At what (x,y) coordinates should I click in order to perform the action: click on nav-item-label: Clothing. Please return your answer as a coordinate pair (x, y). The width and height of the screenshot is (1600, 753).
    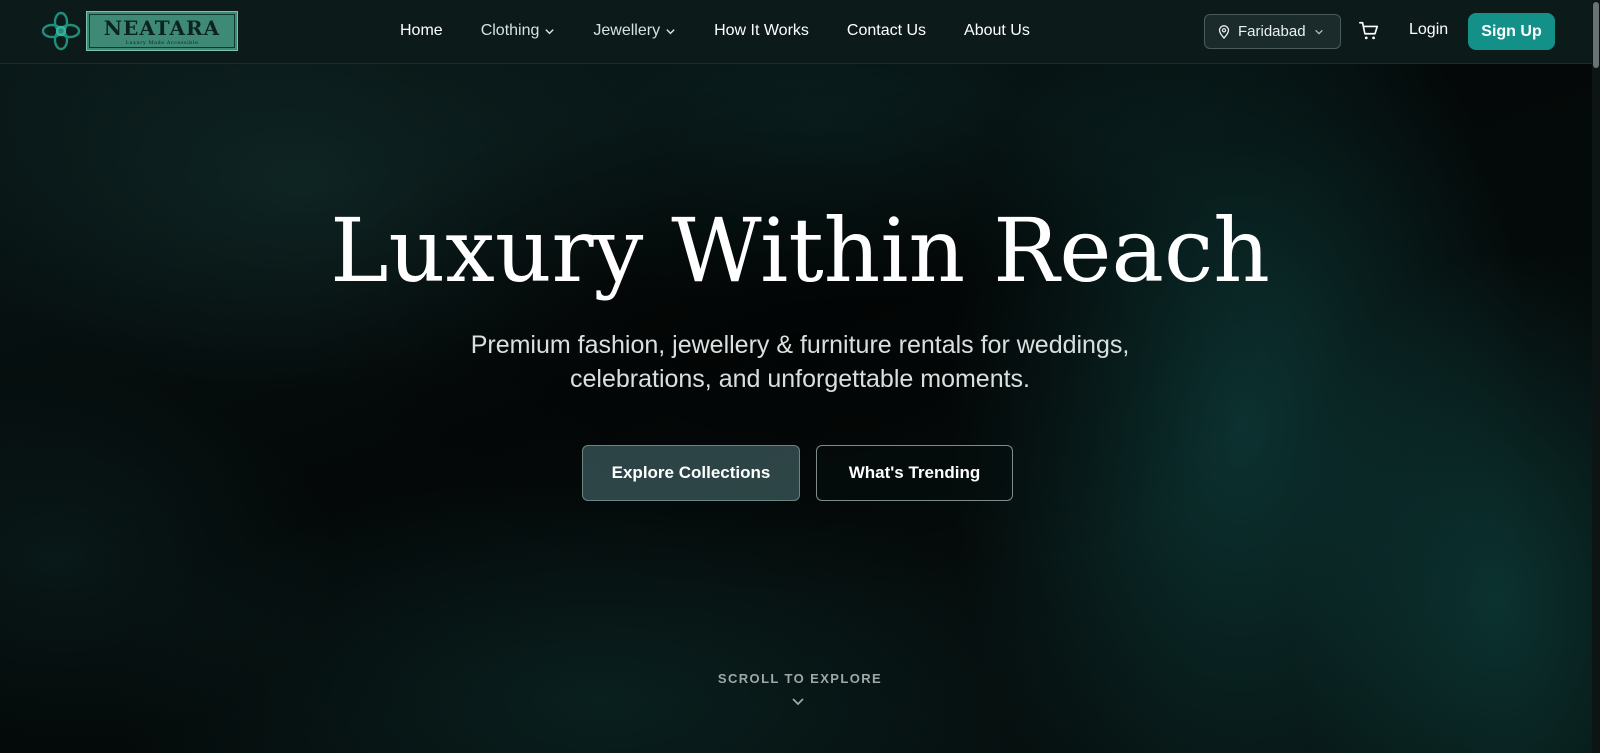
    Looking at the image, I should click on (510, 30).